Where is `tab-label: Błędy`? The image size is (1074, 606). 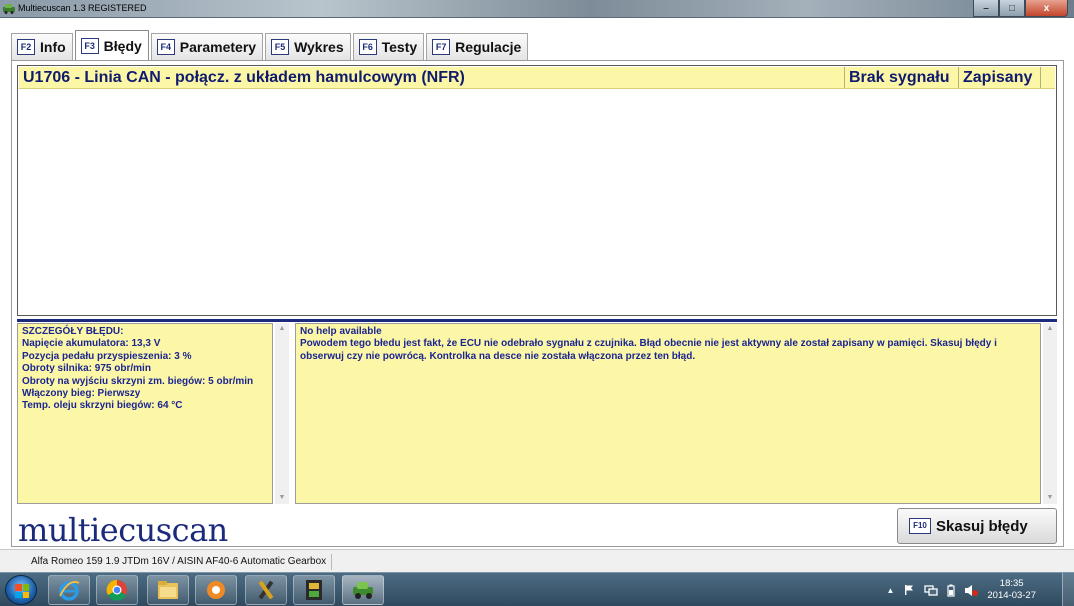 tab-label: Błędy is located at coordinates (122, 45).